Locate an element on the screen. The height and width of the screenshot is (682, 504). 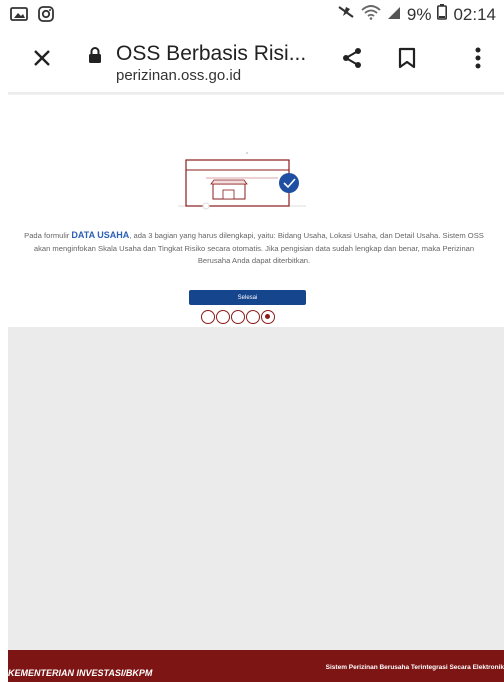
lock-icon is located at coordinates (95, 57).